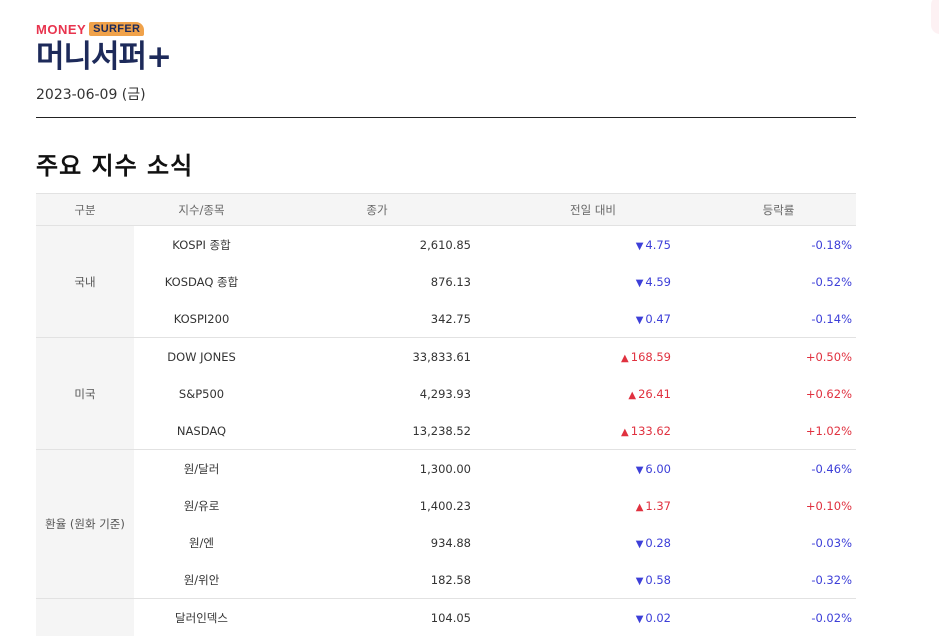 The width and height of the screenshot is (939, 636). What do you see at coordinates (593, 542) in the screenshot?
I see `change-cell: ▼0.28` at bounding box center [593, 542].